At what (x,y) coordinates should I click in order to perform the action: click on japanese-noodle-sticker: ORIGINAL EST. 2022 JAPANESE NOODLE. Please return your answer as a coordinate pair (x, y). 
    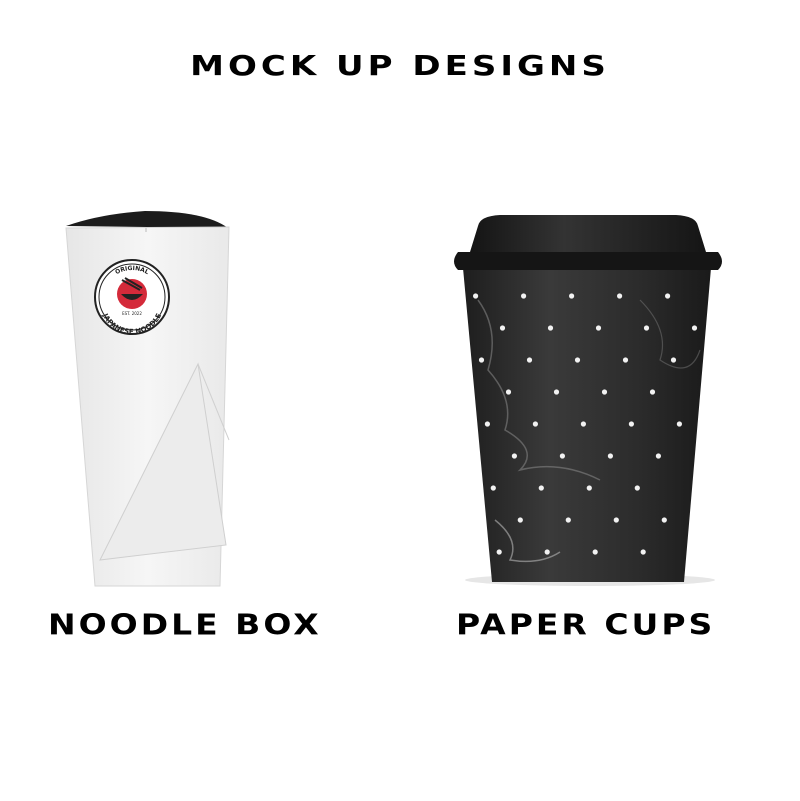
    Looking at the image, I should click on (132, 297).